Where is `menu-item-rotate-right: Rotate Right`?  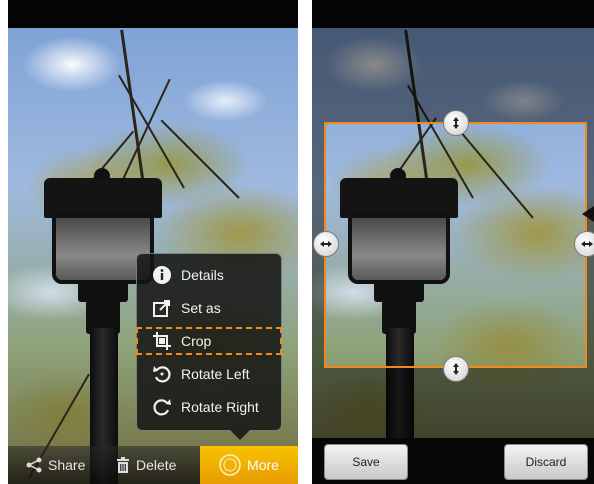 menu-item-rotate-right: Rotate Right is located at coordinates (205, 407).